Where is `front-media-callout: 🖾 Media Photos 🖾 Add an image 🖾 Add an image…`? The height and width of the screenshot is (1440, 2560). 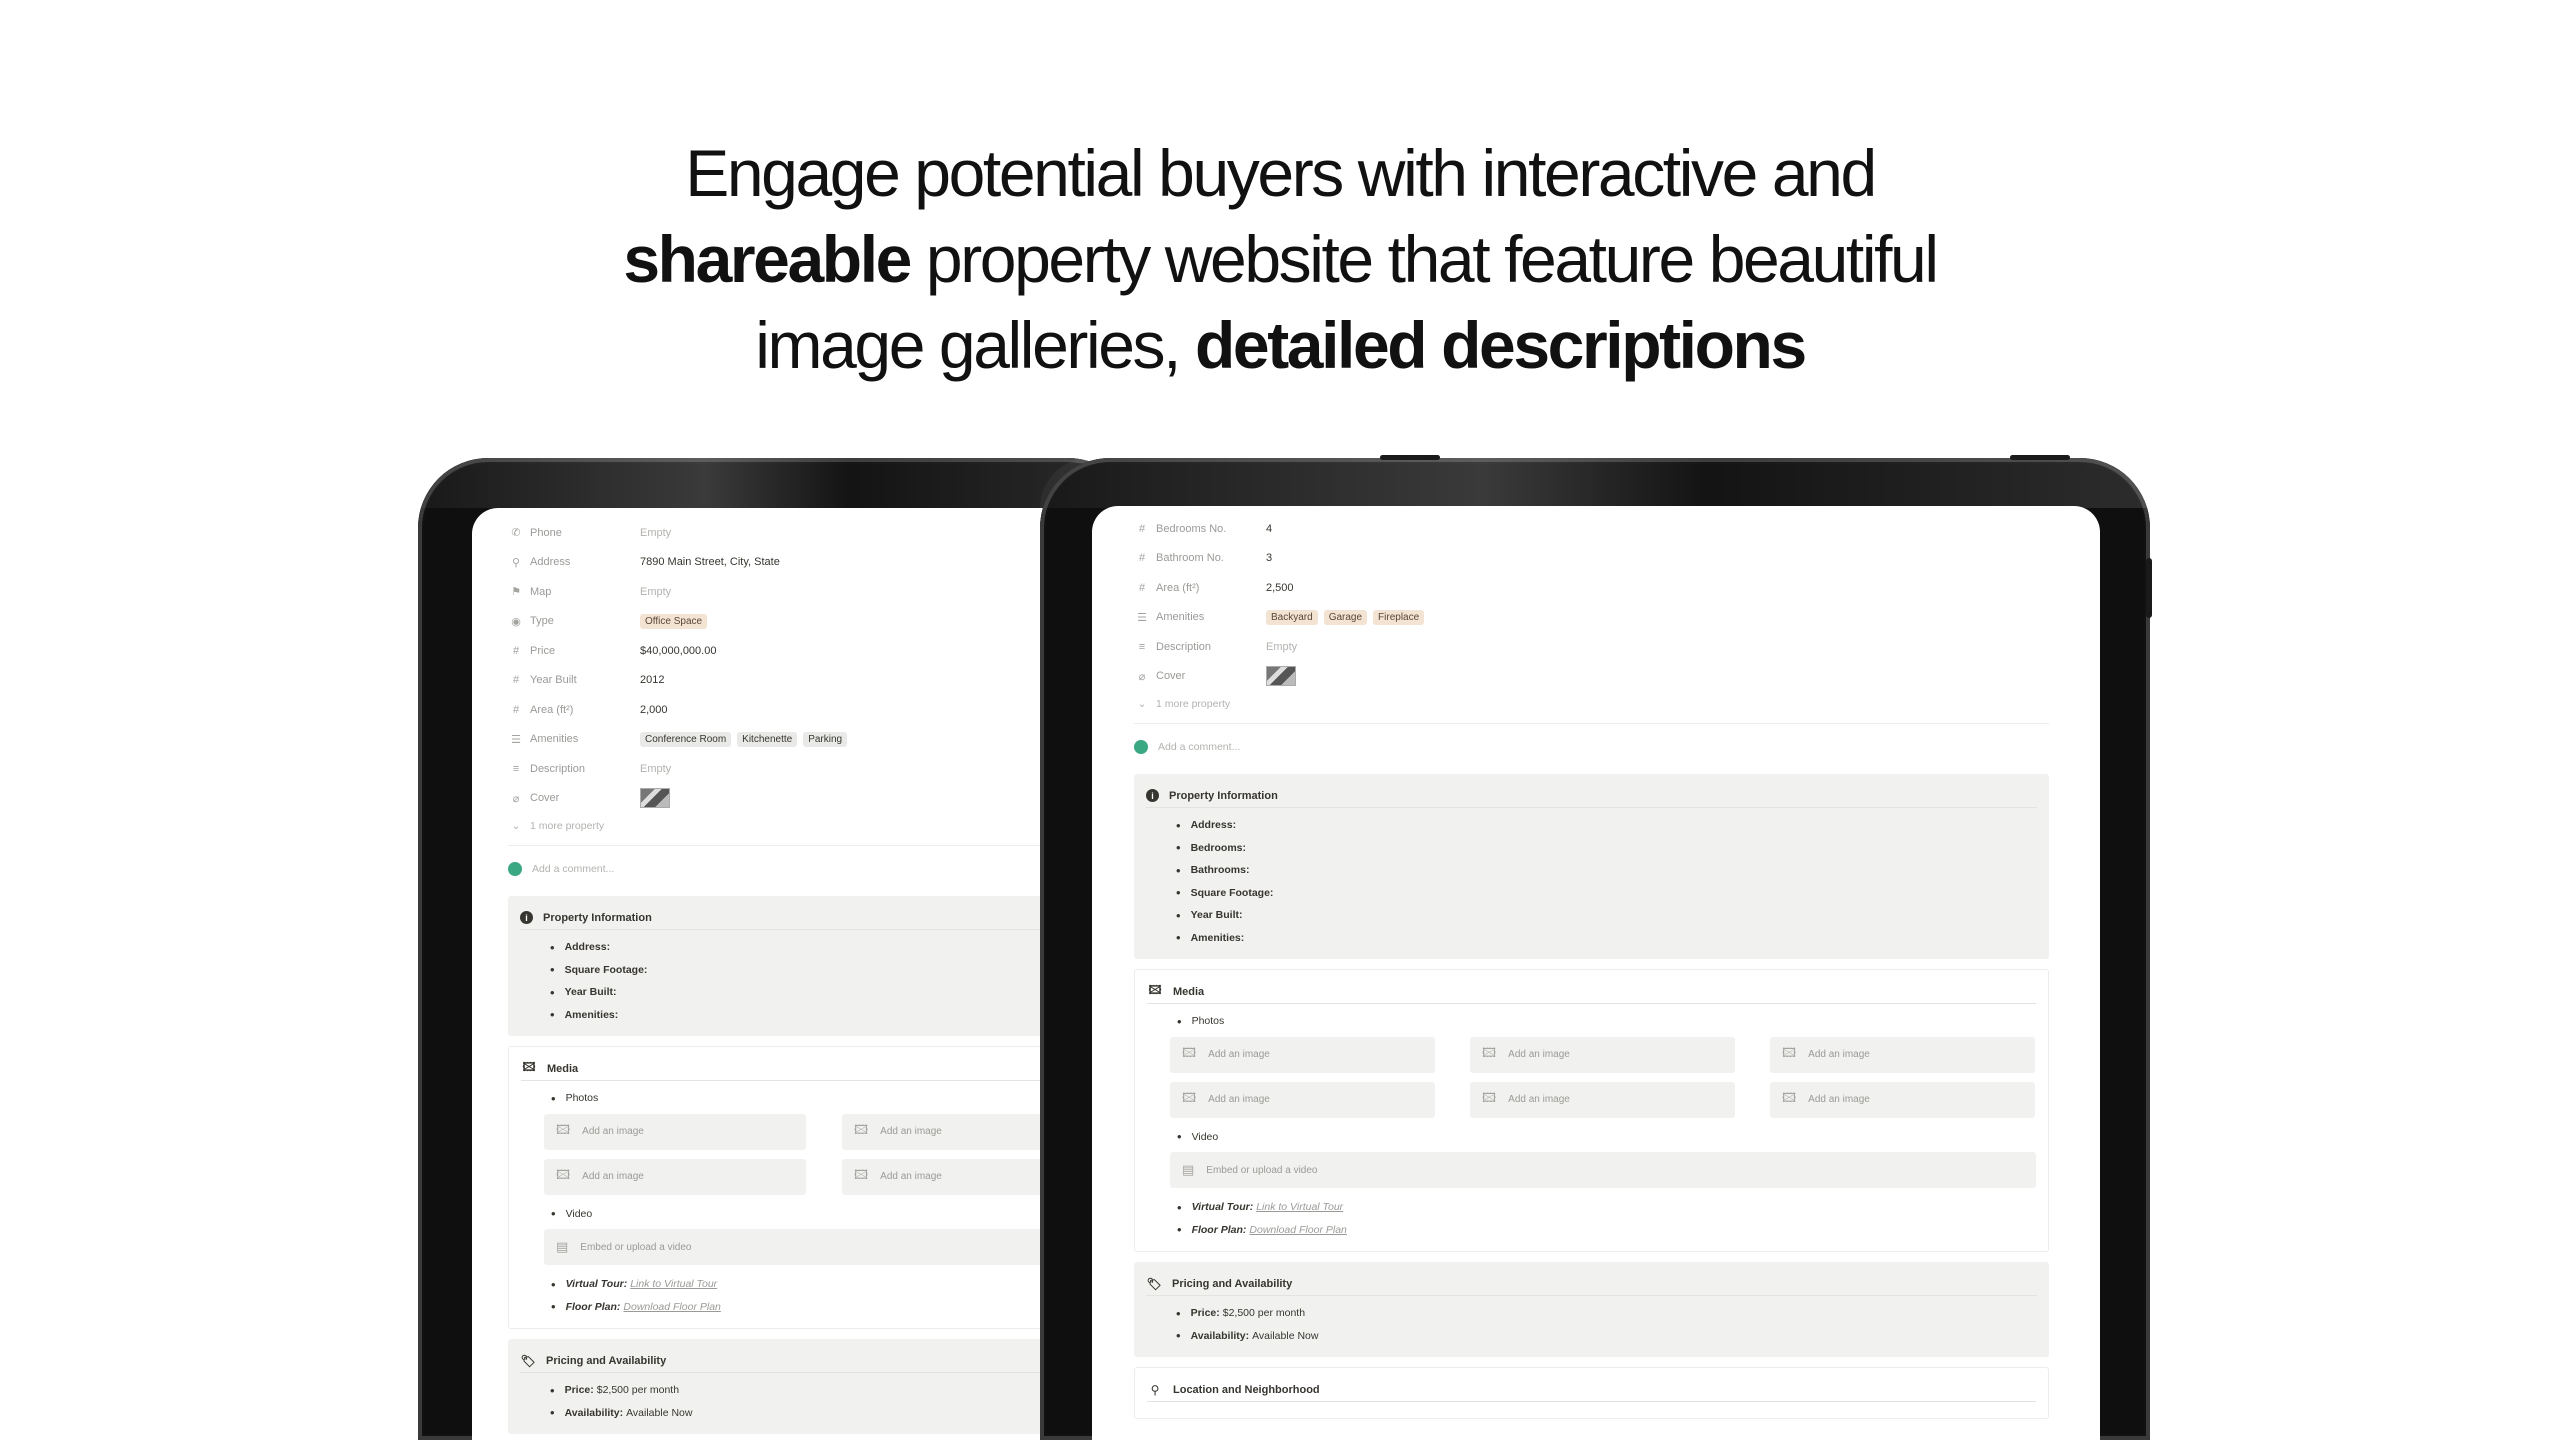 front-media-callout: 🖾 Media Photos 🖾 Add an image 🖾 Add an image… is located at coordinates (1591, 1110).